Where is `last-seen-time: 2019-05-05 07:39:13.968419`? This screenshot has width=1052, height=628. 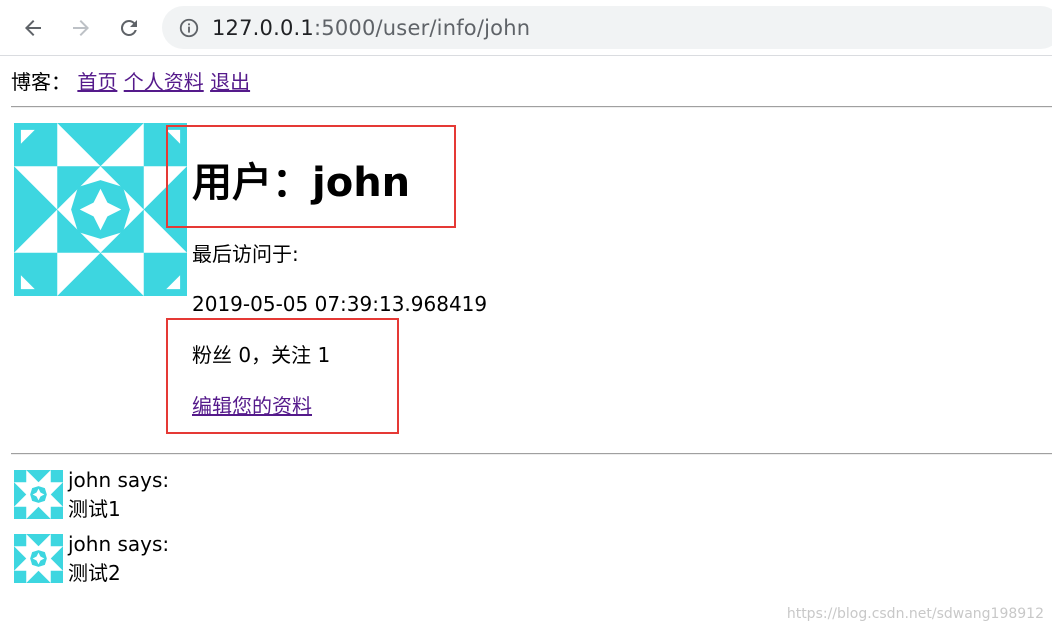
last-seen-time: 2019-05-05 07:39:13.968419 is located at coordinates (340, 304).